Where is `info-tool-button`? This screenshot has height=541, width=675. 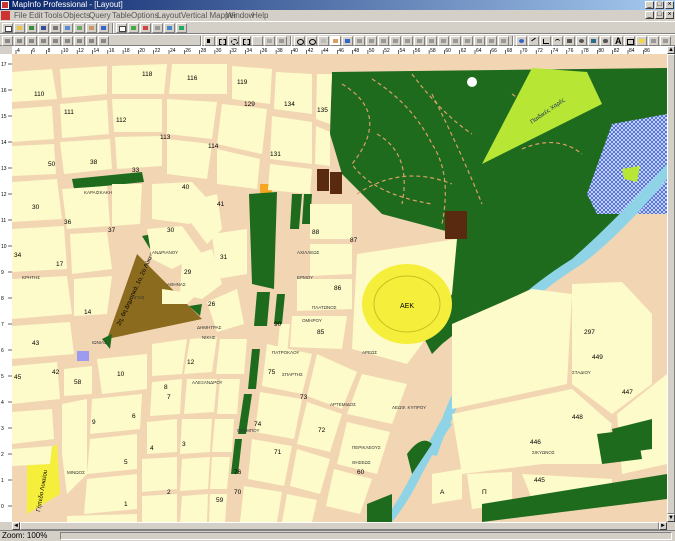 info-tool-button is located at coordinates (347, 41).